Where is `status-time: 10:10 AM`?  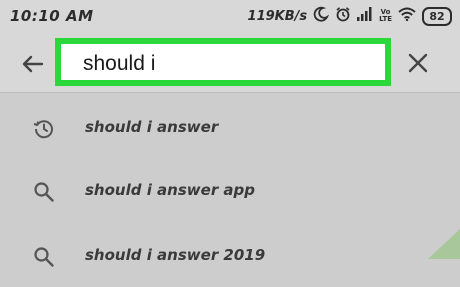
status-time: 10:10 AM is located at coordinates (52, 16).